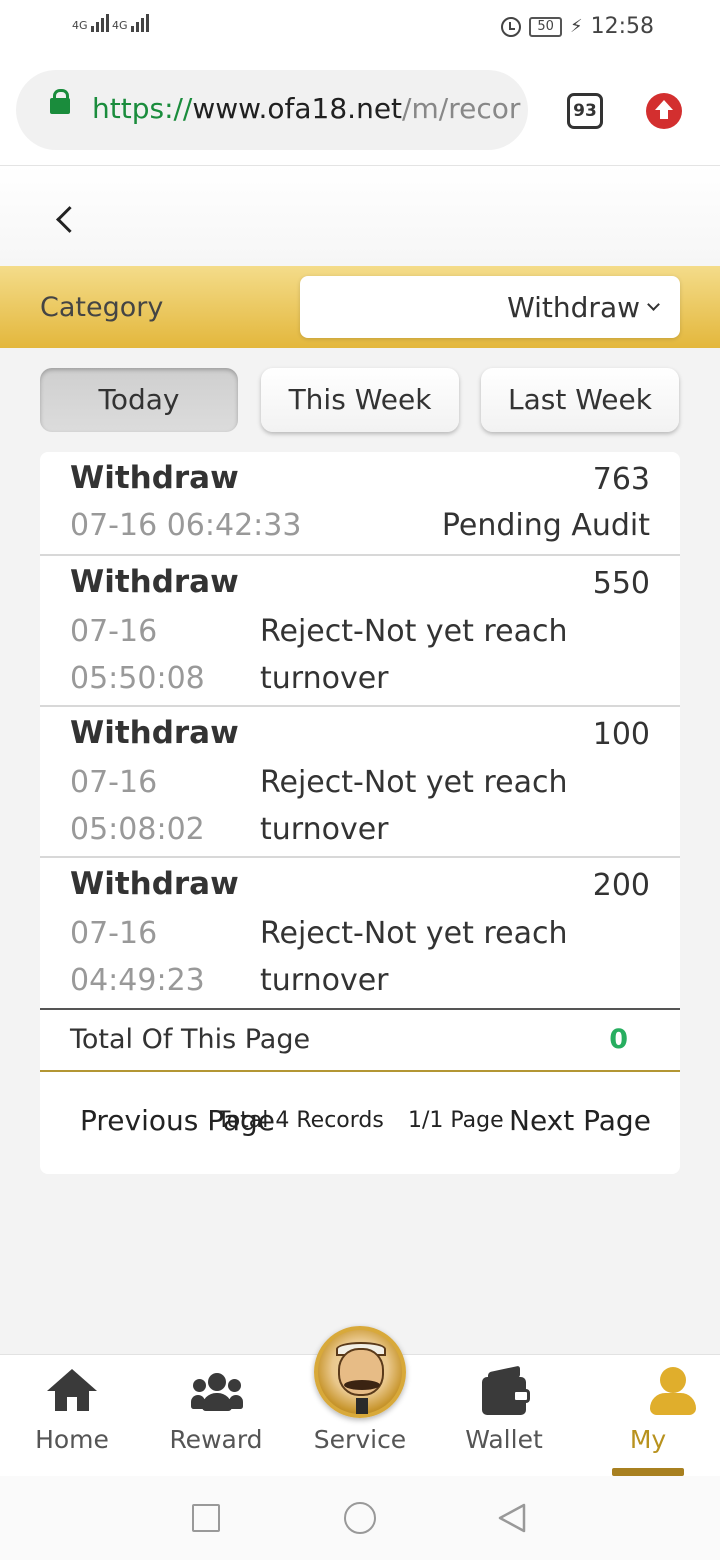  What do you see at coordinates (580, 400) in the screenshot?
I see `tab-last-week: Last Week` at bounding box center [580, 400].